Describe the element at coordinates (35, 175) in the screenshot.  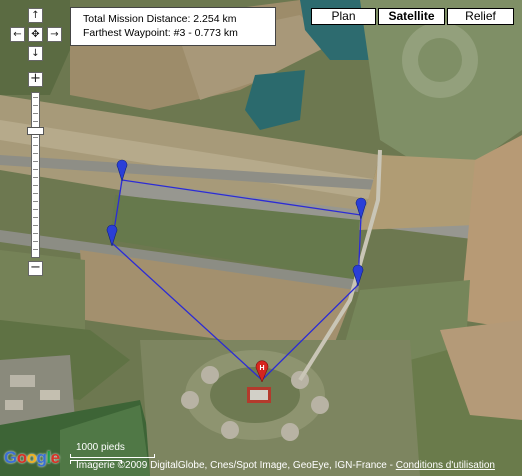
I see `zoom-slider-track` at that location.